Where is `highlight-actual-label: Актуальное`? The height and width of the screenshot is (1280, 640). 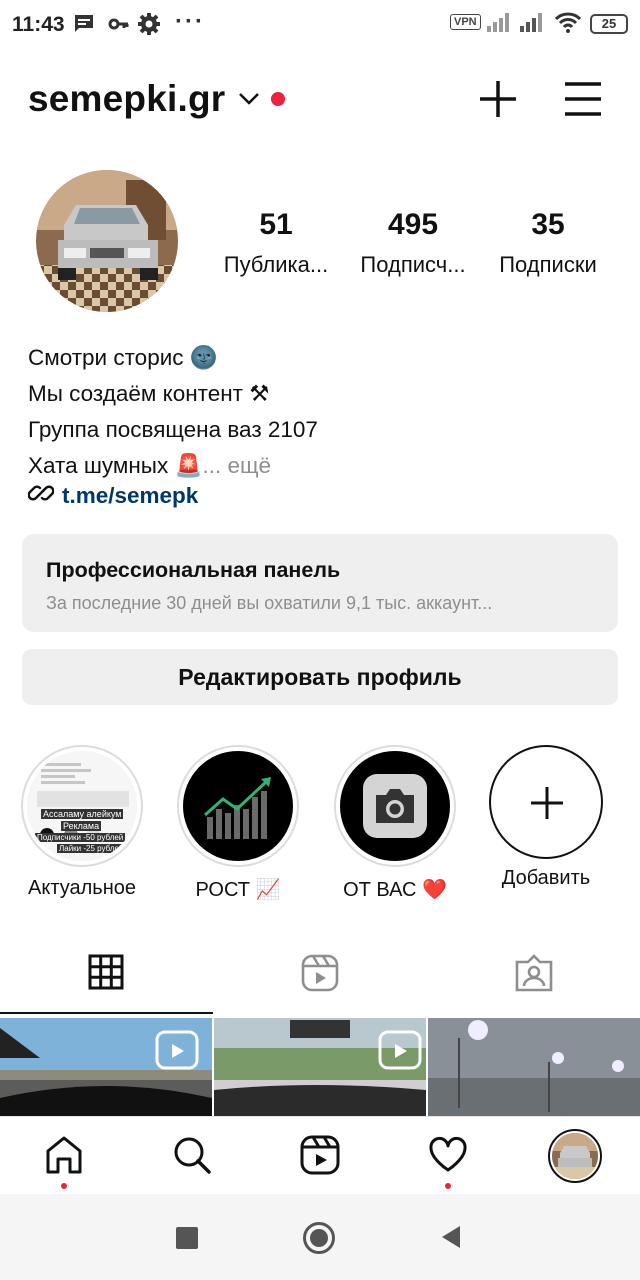
highlight-actual-label: Актуальное is located at coordinates (82, 888).